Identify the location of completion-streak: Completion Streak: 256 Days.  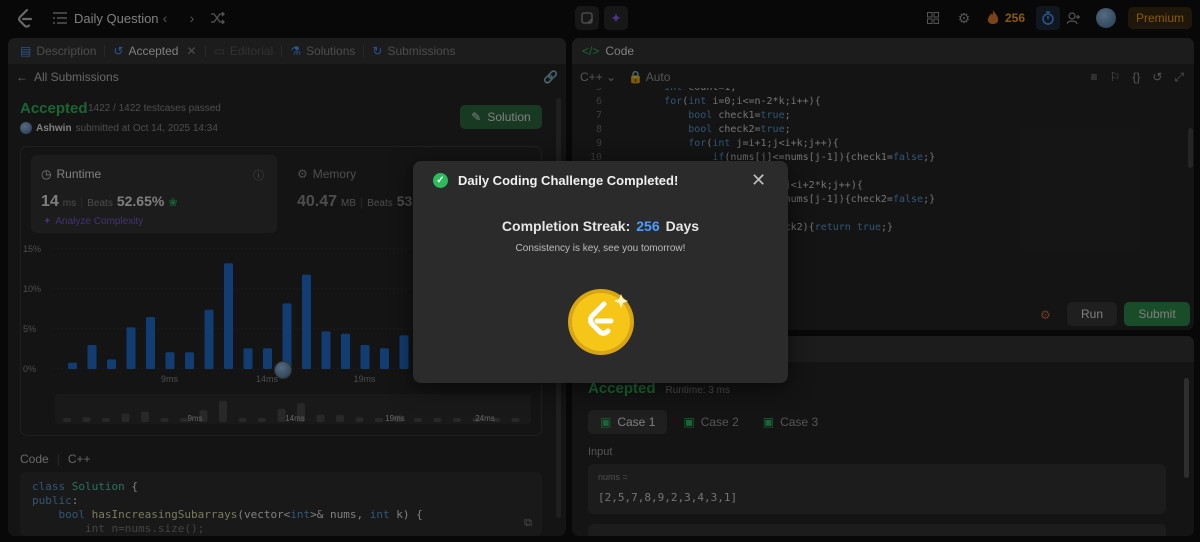
(600, 226).